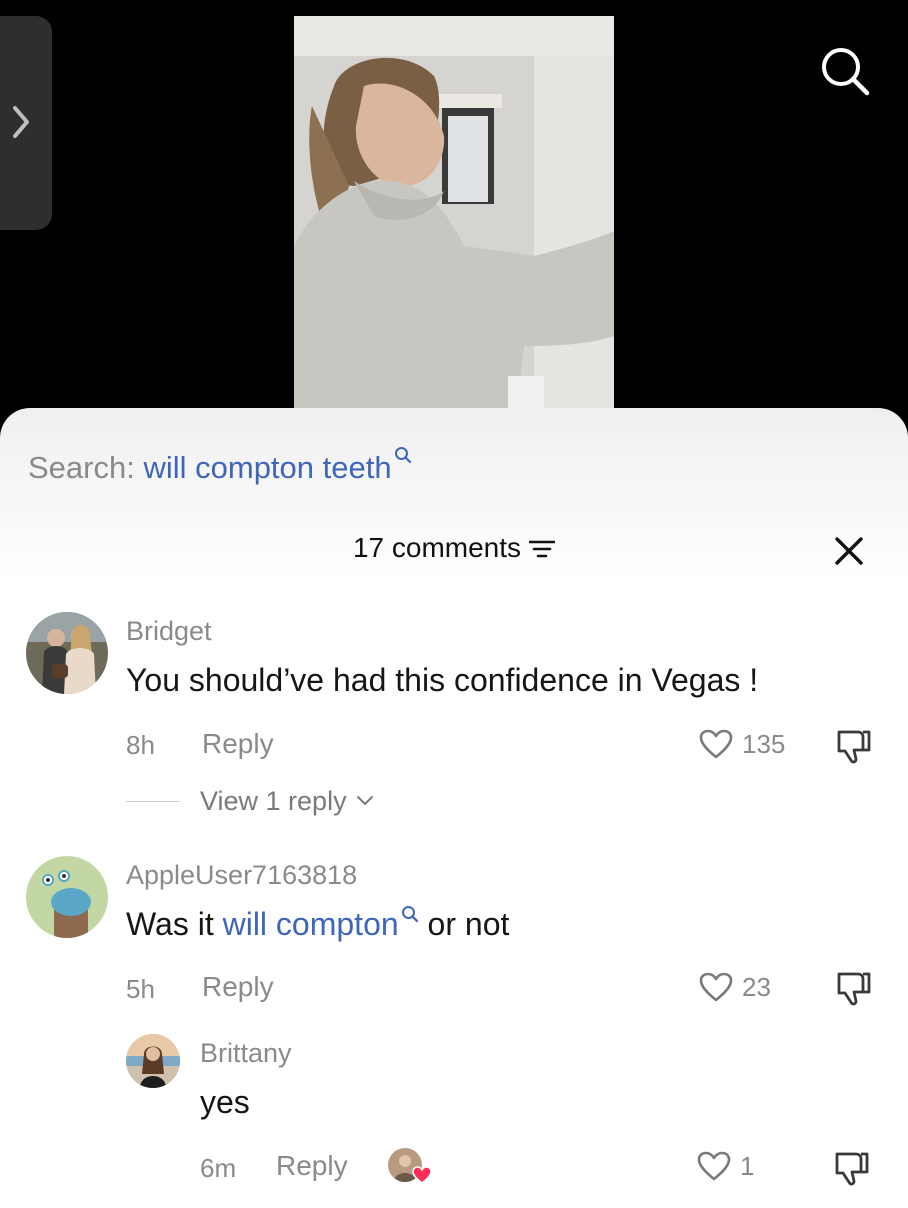 The width and height of the screenshot is (908, 1208). I want to click on like-button: 1, so click(725, 1166).